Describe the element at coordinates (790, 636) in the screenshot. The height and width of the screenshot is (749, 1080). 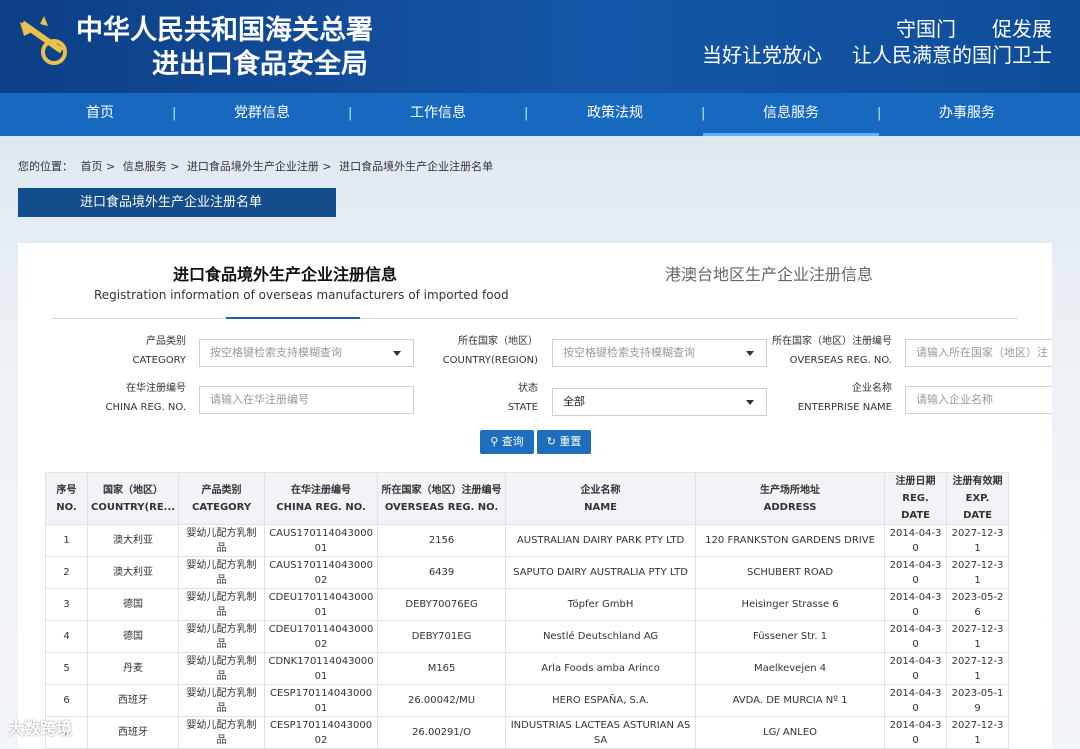
I see `table-cell: Füssener Str. 1` at that location.